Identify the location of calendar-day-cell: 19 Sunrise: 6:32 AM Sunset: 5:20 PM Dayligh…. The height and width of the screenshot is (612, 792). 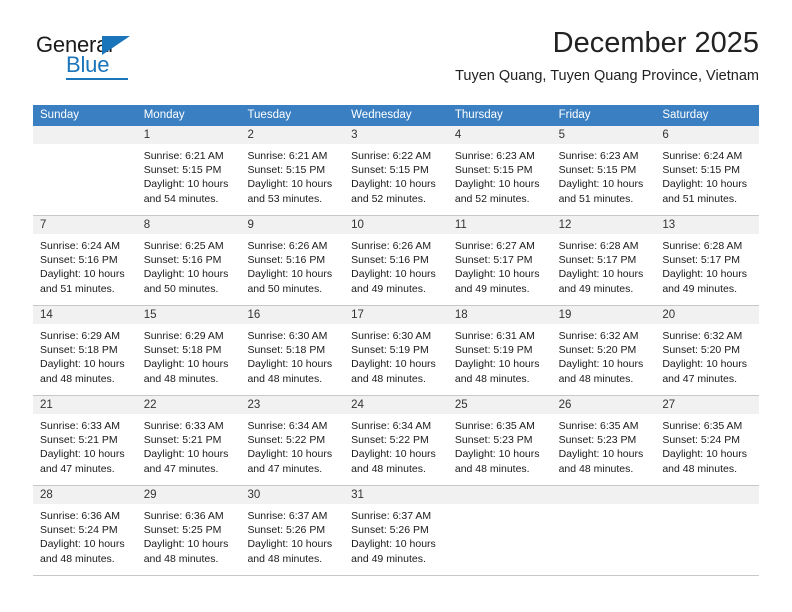
(603, 350).